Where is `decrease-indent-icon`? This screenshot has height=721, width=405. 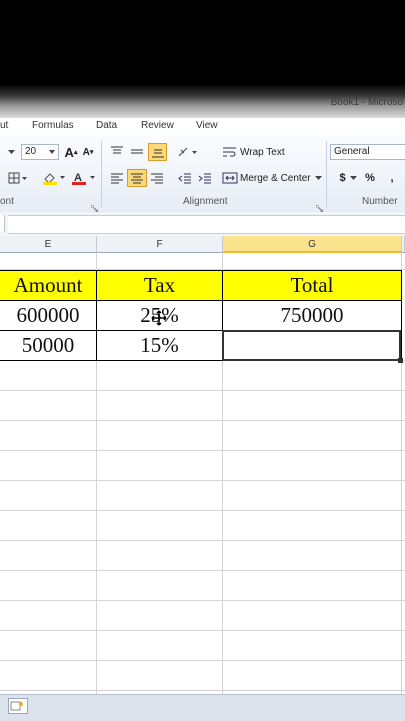
decrease-indent-icon is located at coordinates (184, 178).